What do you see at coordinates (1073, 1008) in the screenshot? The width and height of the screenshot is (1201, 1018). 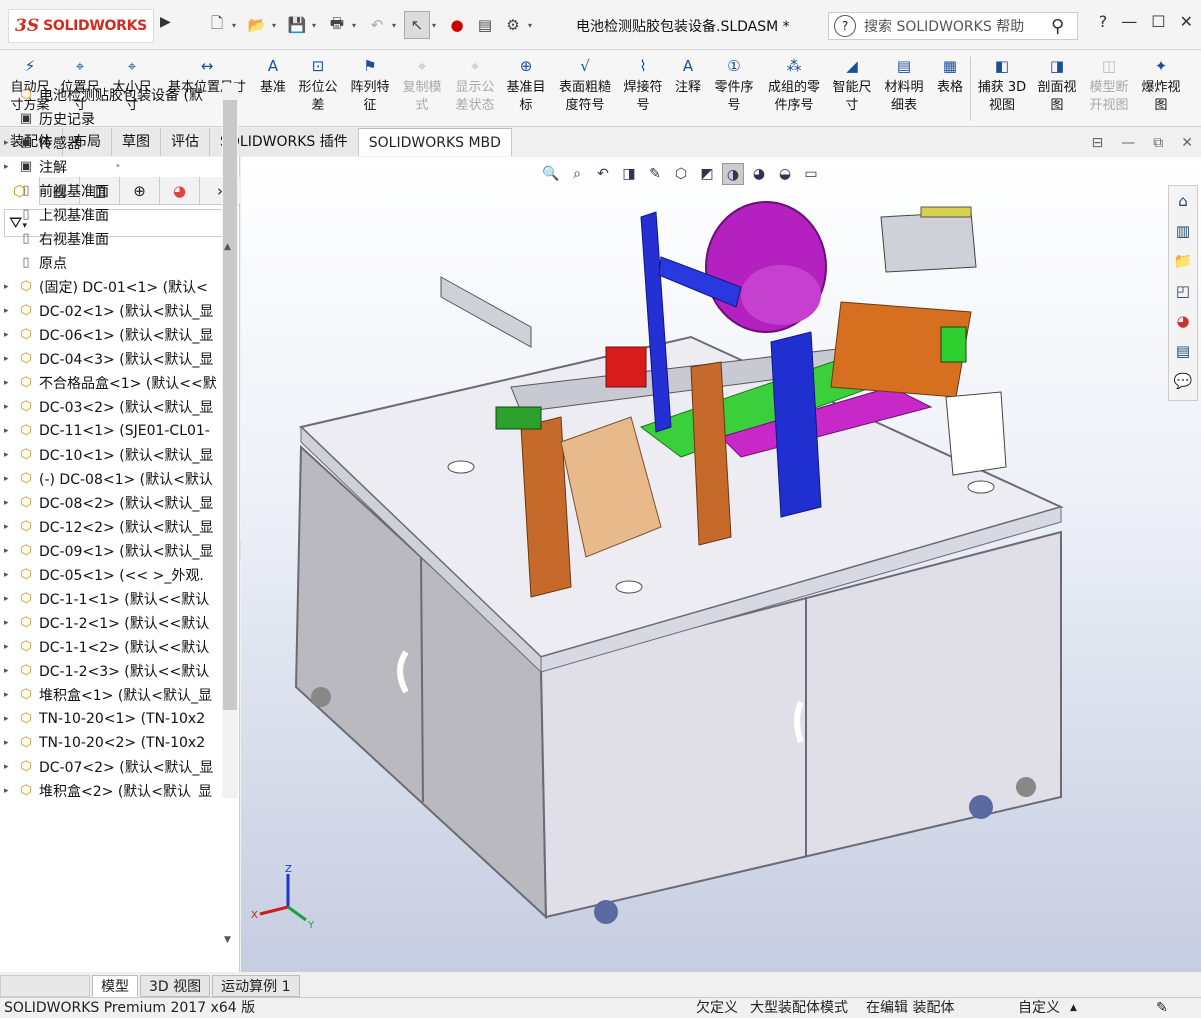 I see `chevron-up-icon: ▲` at bounding box center [1073, 1008].